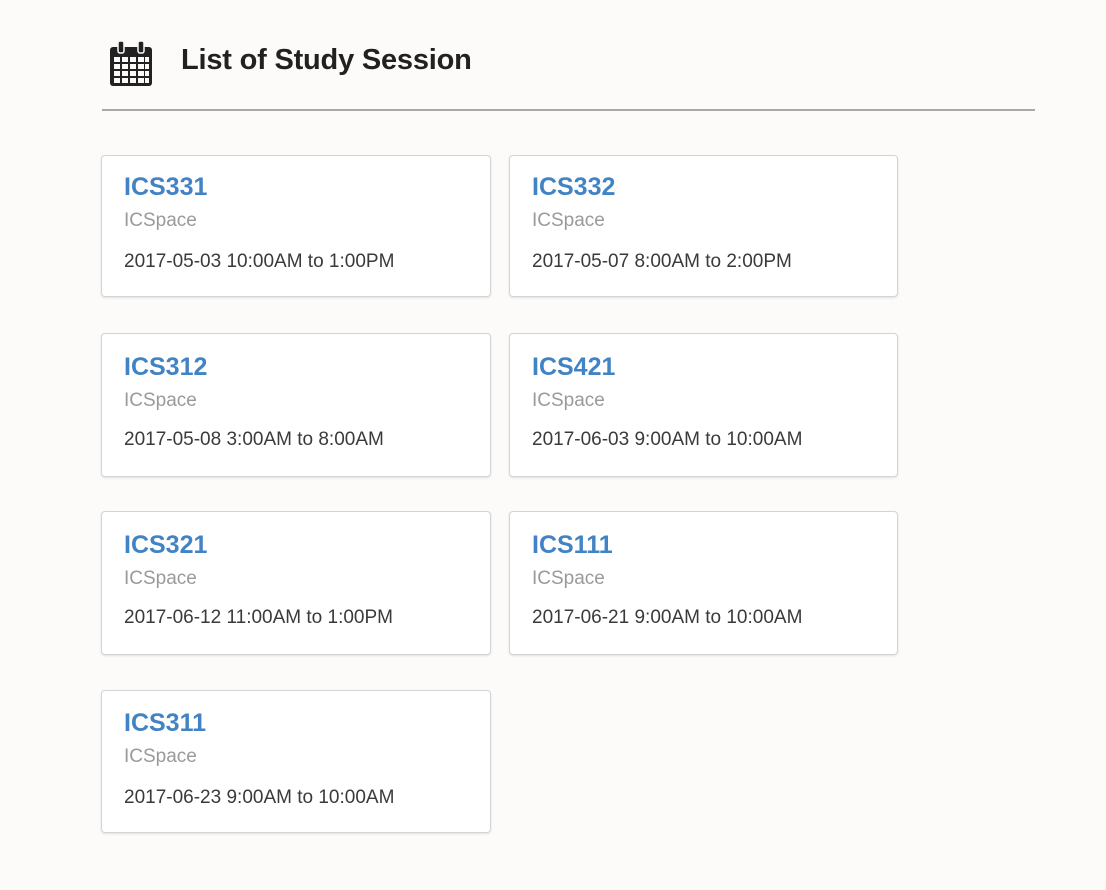 Image resolution: width=1106 pixels, height=890 pixels. What do you see at coordinates (573, 367) in the screenshot?
I see `session-course-link: ICS421` at bounding box center [573, 367].